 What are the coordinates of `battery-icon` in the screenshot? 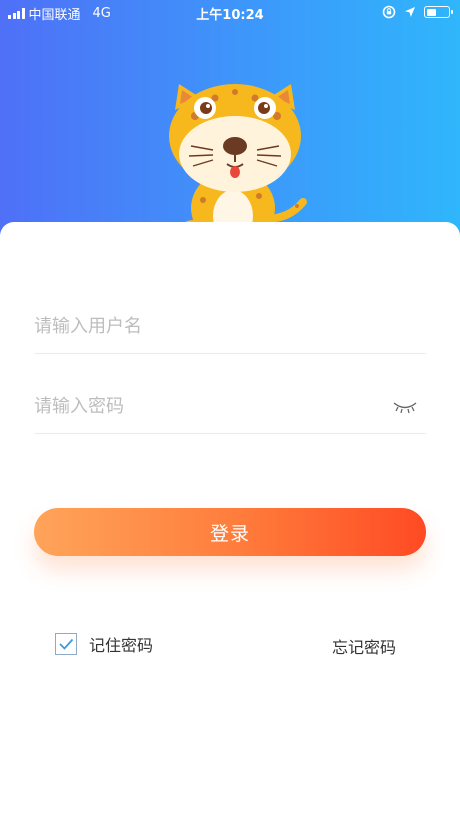 It's located at (438, 12).